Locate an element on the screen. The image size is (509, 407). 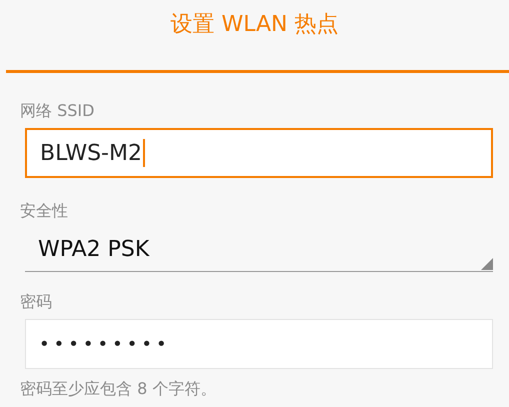
field-label: 网络 SSID is located at coordinates (58, 111).